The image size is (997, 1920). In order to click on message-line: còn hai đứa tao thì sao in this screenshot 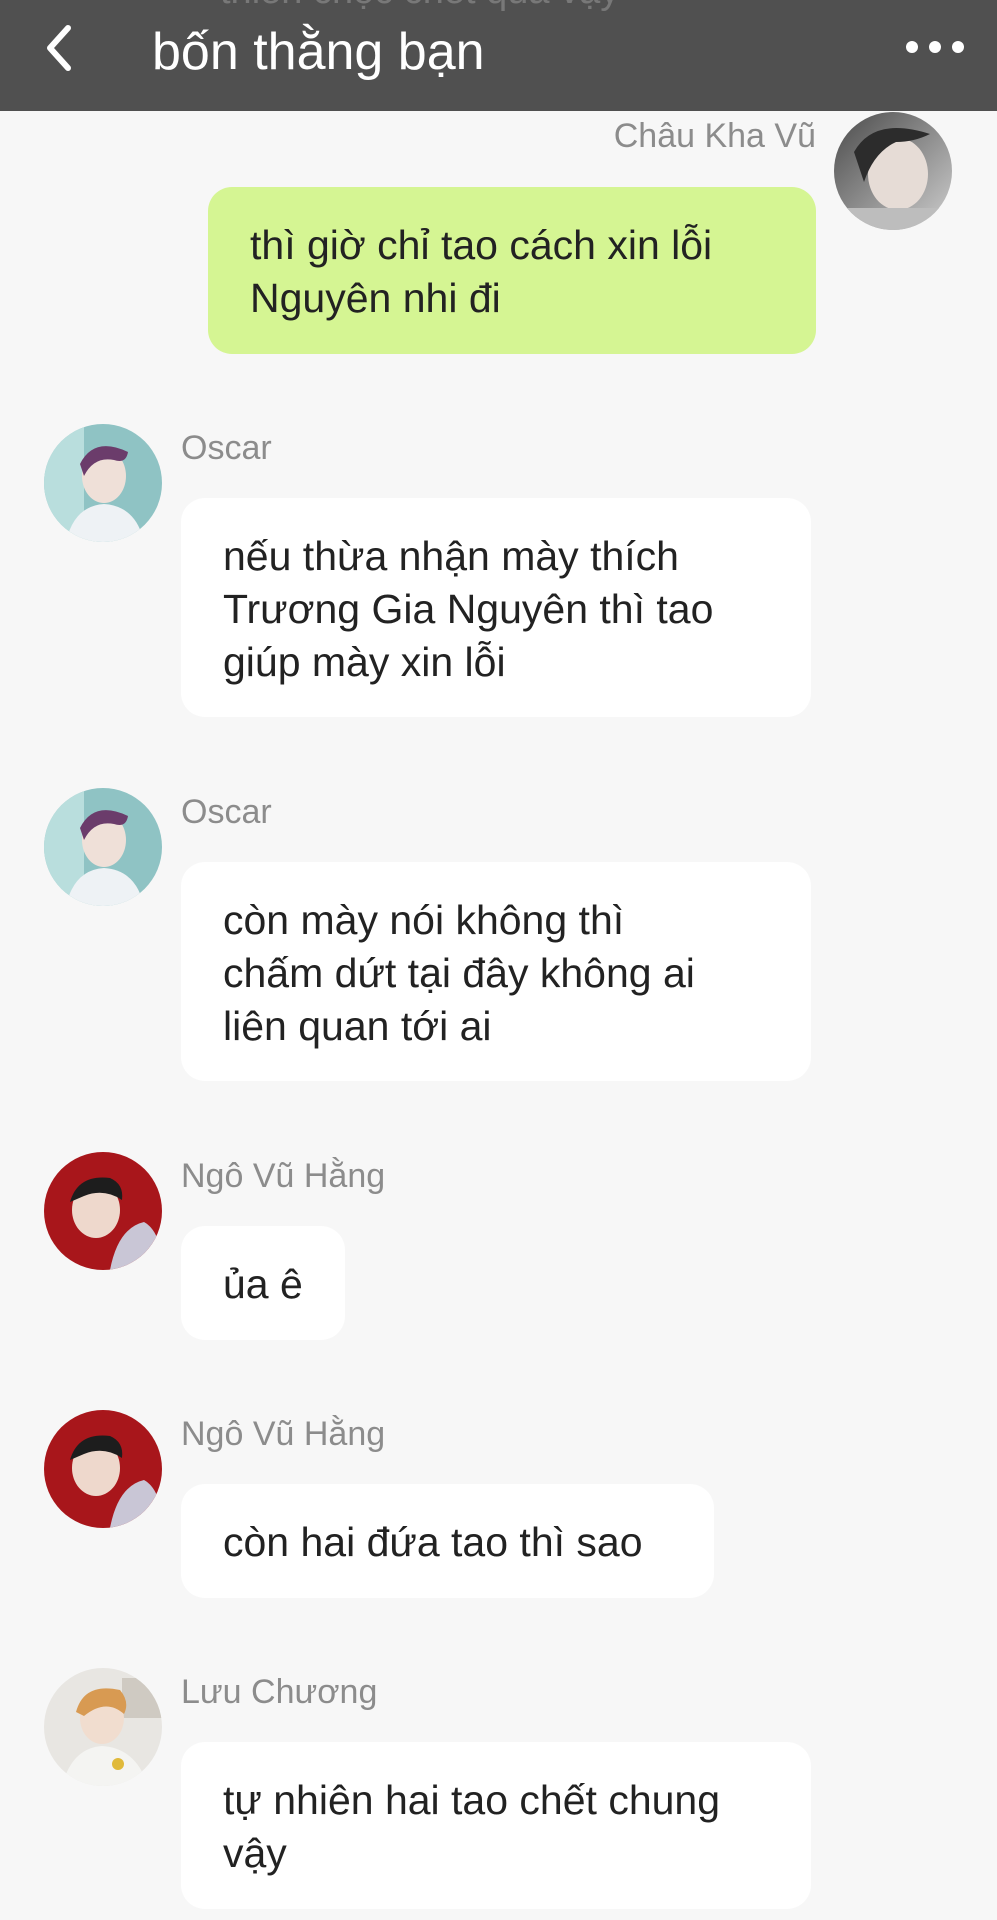, I will do `click(433, 1542)`.